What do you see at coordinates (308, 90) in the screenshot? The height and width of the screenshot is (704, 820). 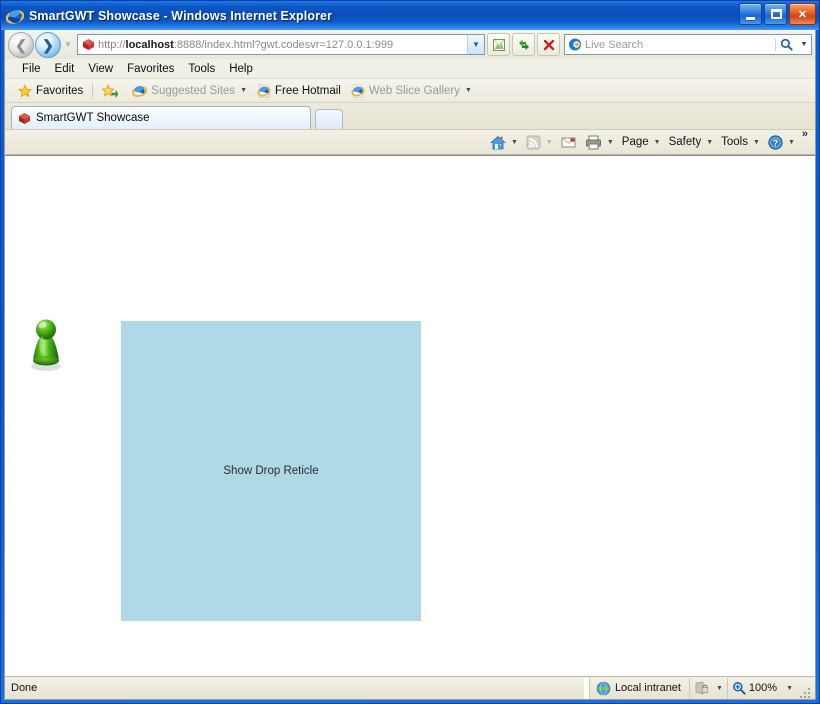 I see `free-hotmail-label: Free Hotmail` at bounding box center [308, 90].